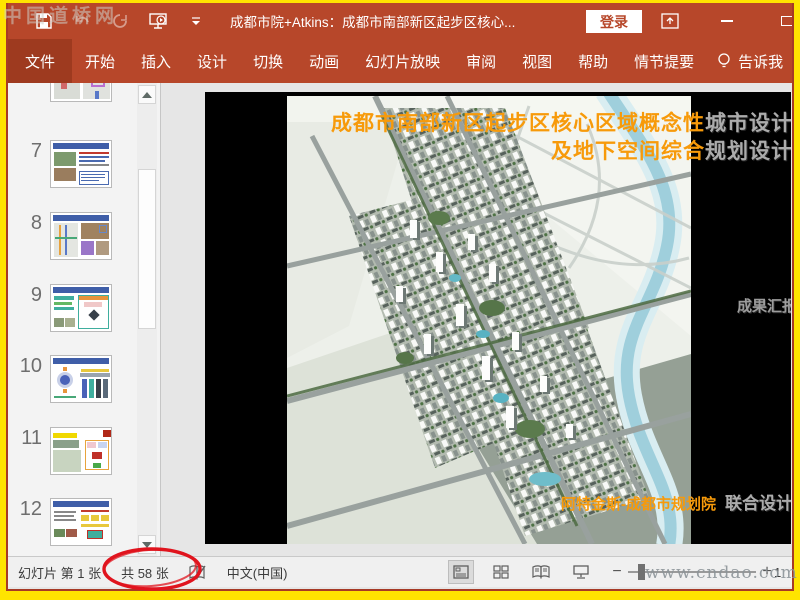  I want to click on slide-number: 12, so click(30, 509).